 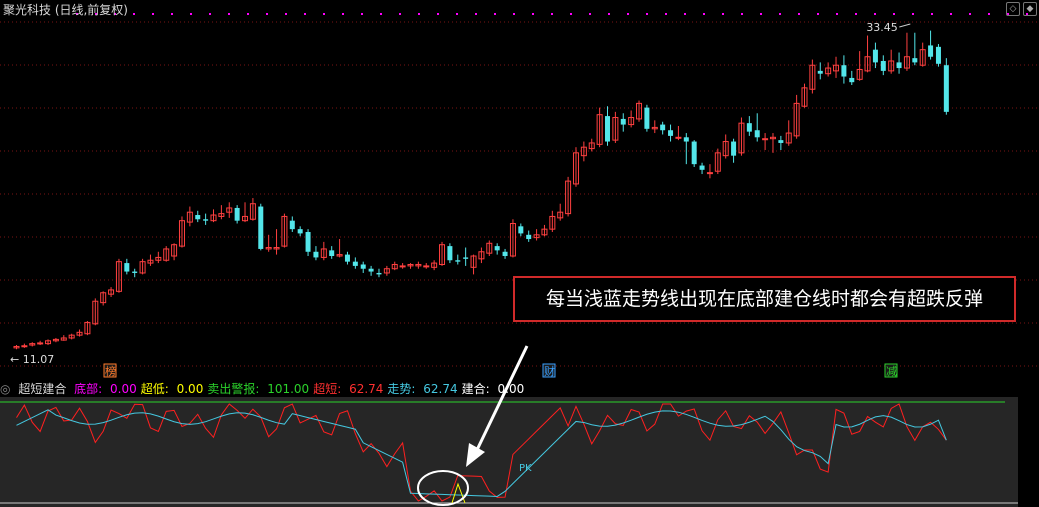 I want to click on event-marker-label: 减, so click(x=891, y=371).